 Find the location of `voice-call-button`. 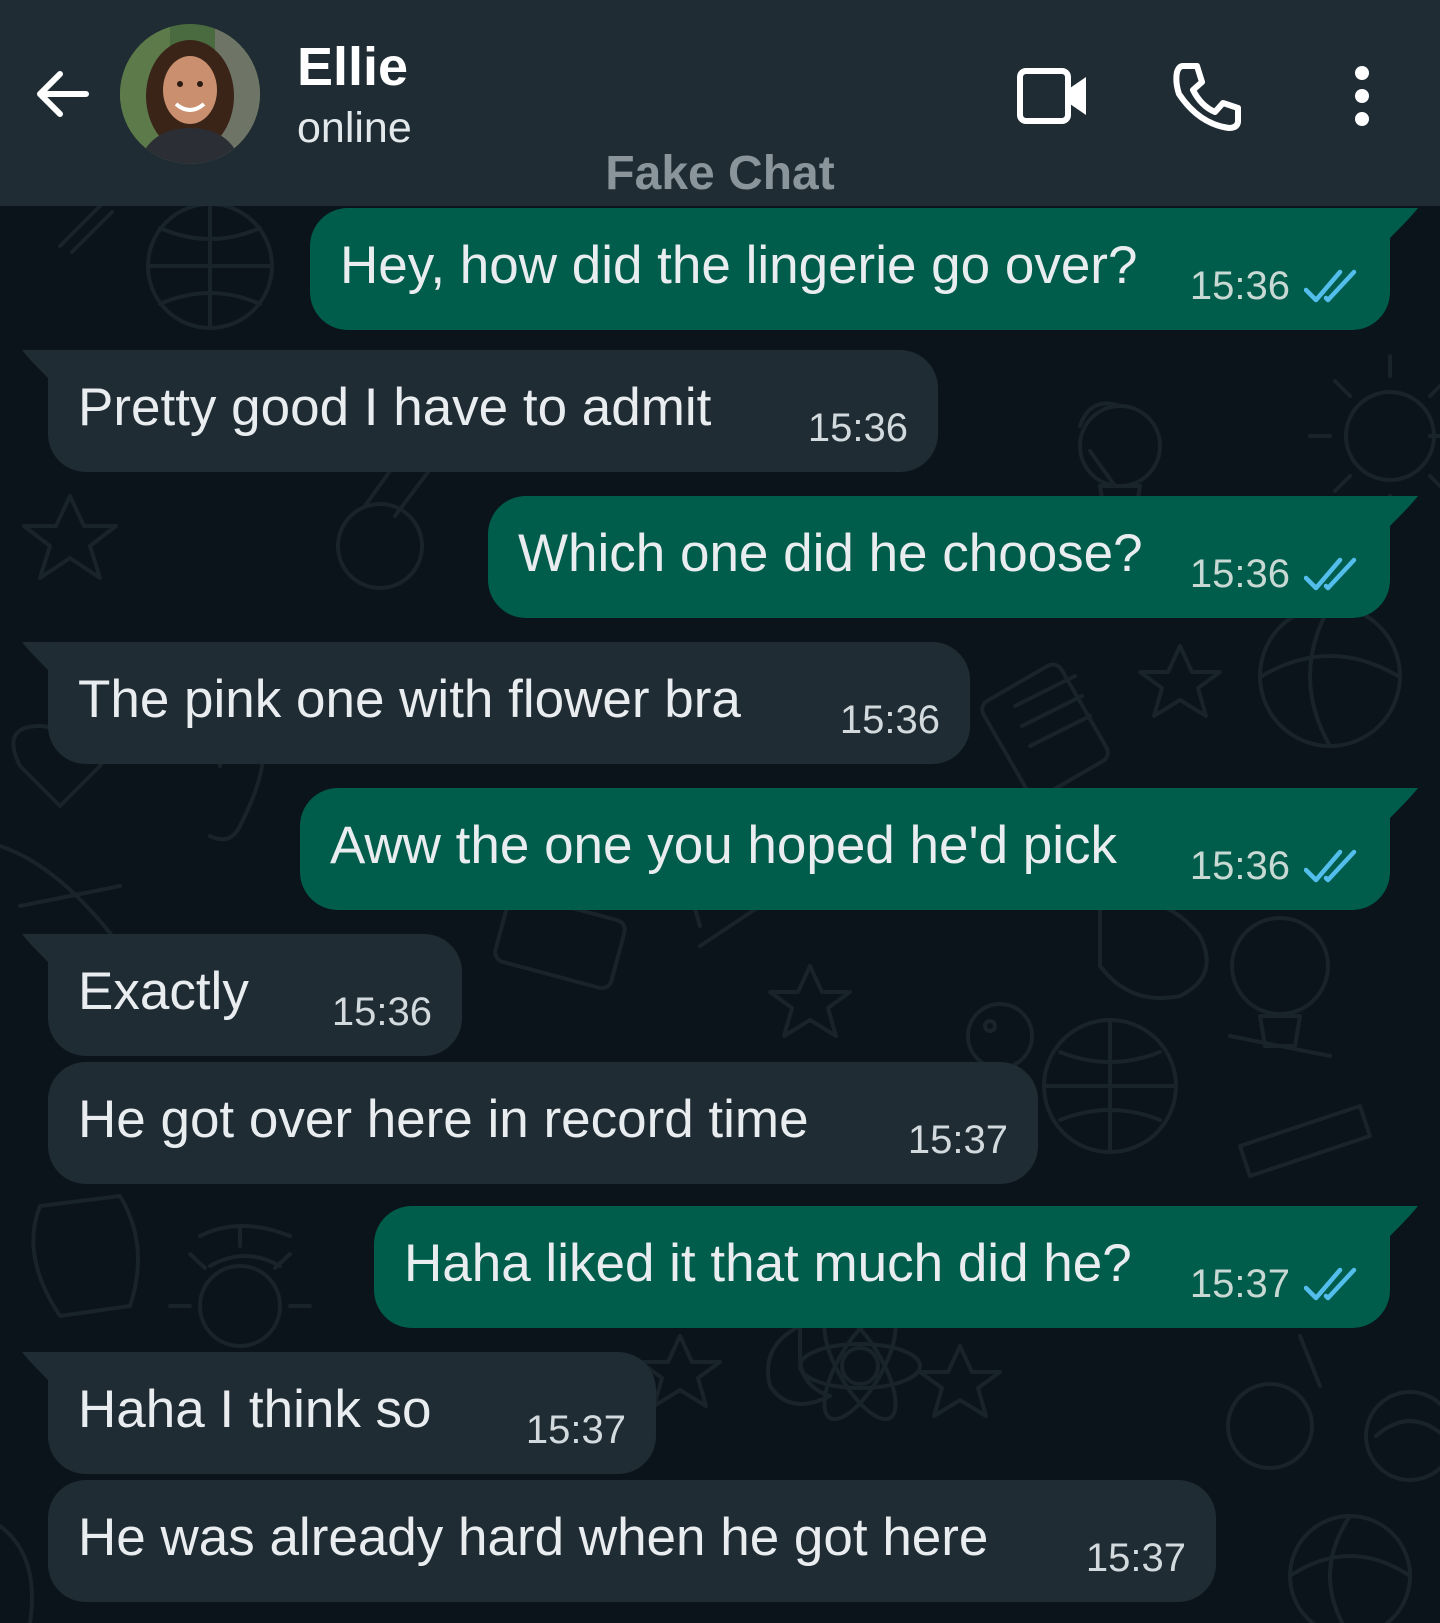

voice-call-button is located at coordinates (1207, 96).